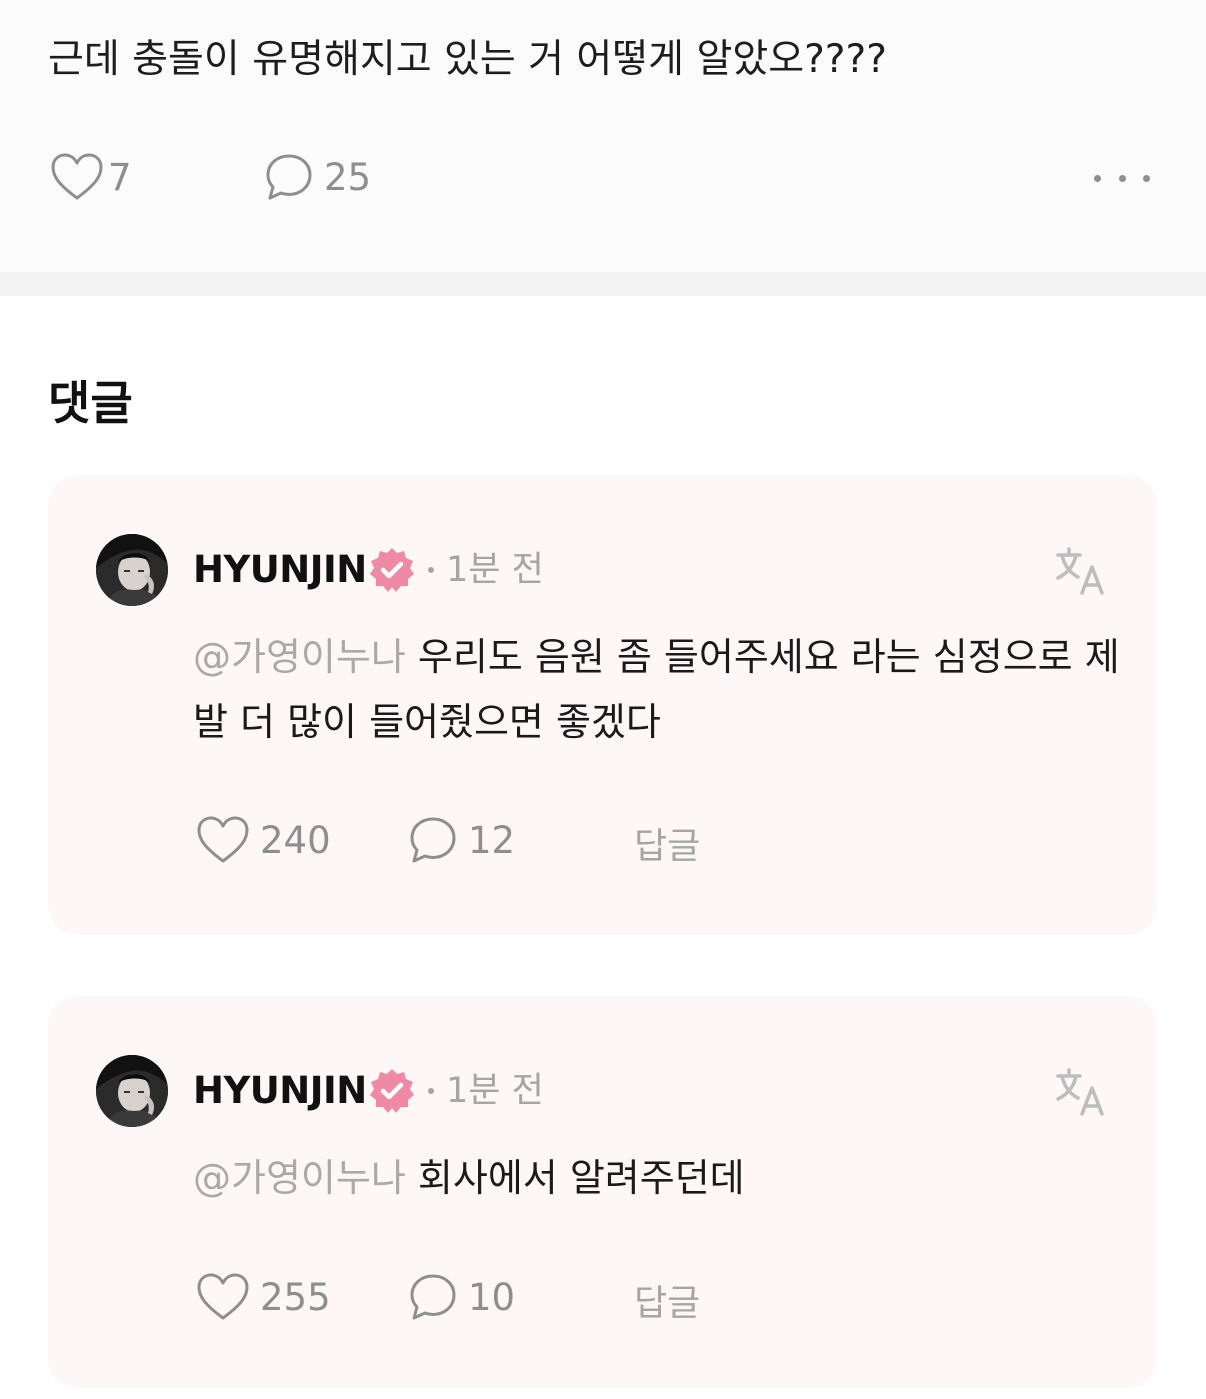 The width and height of the screenshot is (1206, 1399). What do you see at coordinates (461, 840) in the screenshot?
I see `comment-reply-count-button: 12` at bounding box center [461, 840].